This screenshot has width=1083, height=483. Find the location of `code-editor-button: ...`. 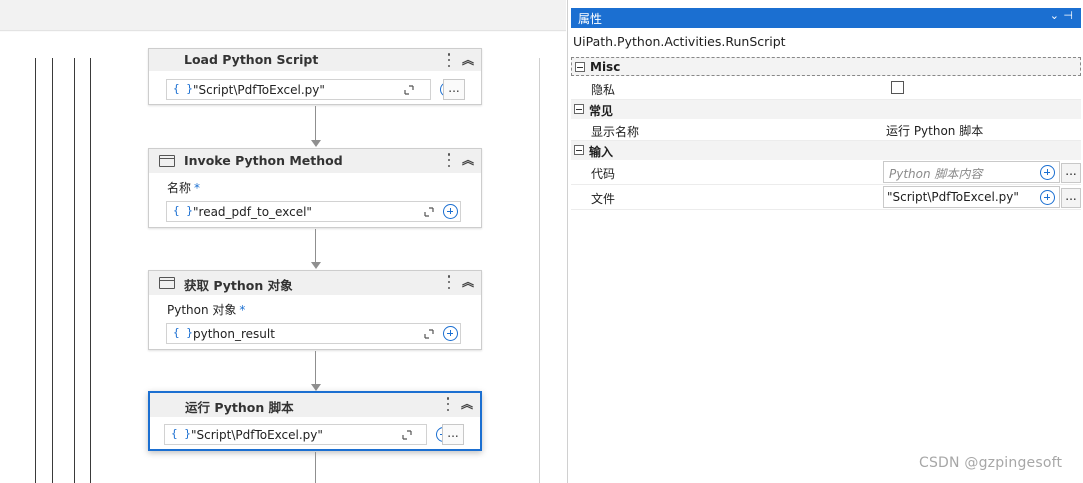

code-editor-button: ... is located at coordinates (1071, 173).